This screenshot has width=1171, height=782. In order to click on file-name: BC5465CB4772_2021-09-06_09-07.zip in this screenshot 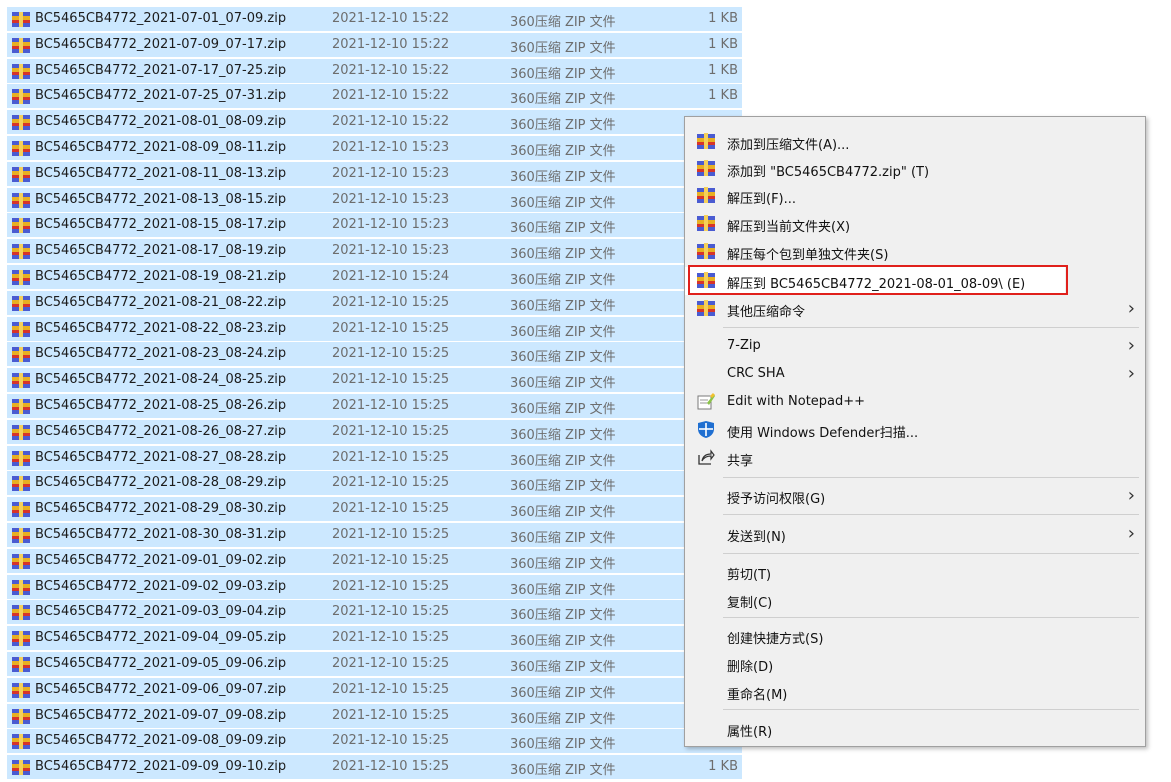, I will do `click(161, 689)`.